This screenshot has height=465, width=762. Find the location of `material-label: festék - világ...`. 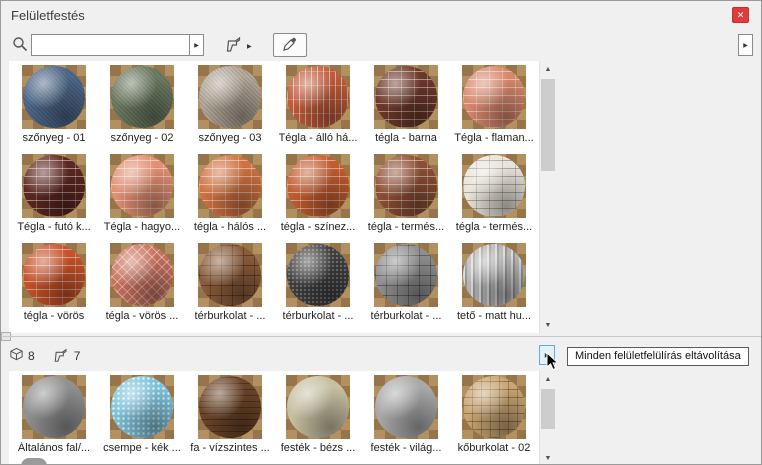

material-label: festék - világ... is located at coordinates (406, 448).